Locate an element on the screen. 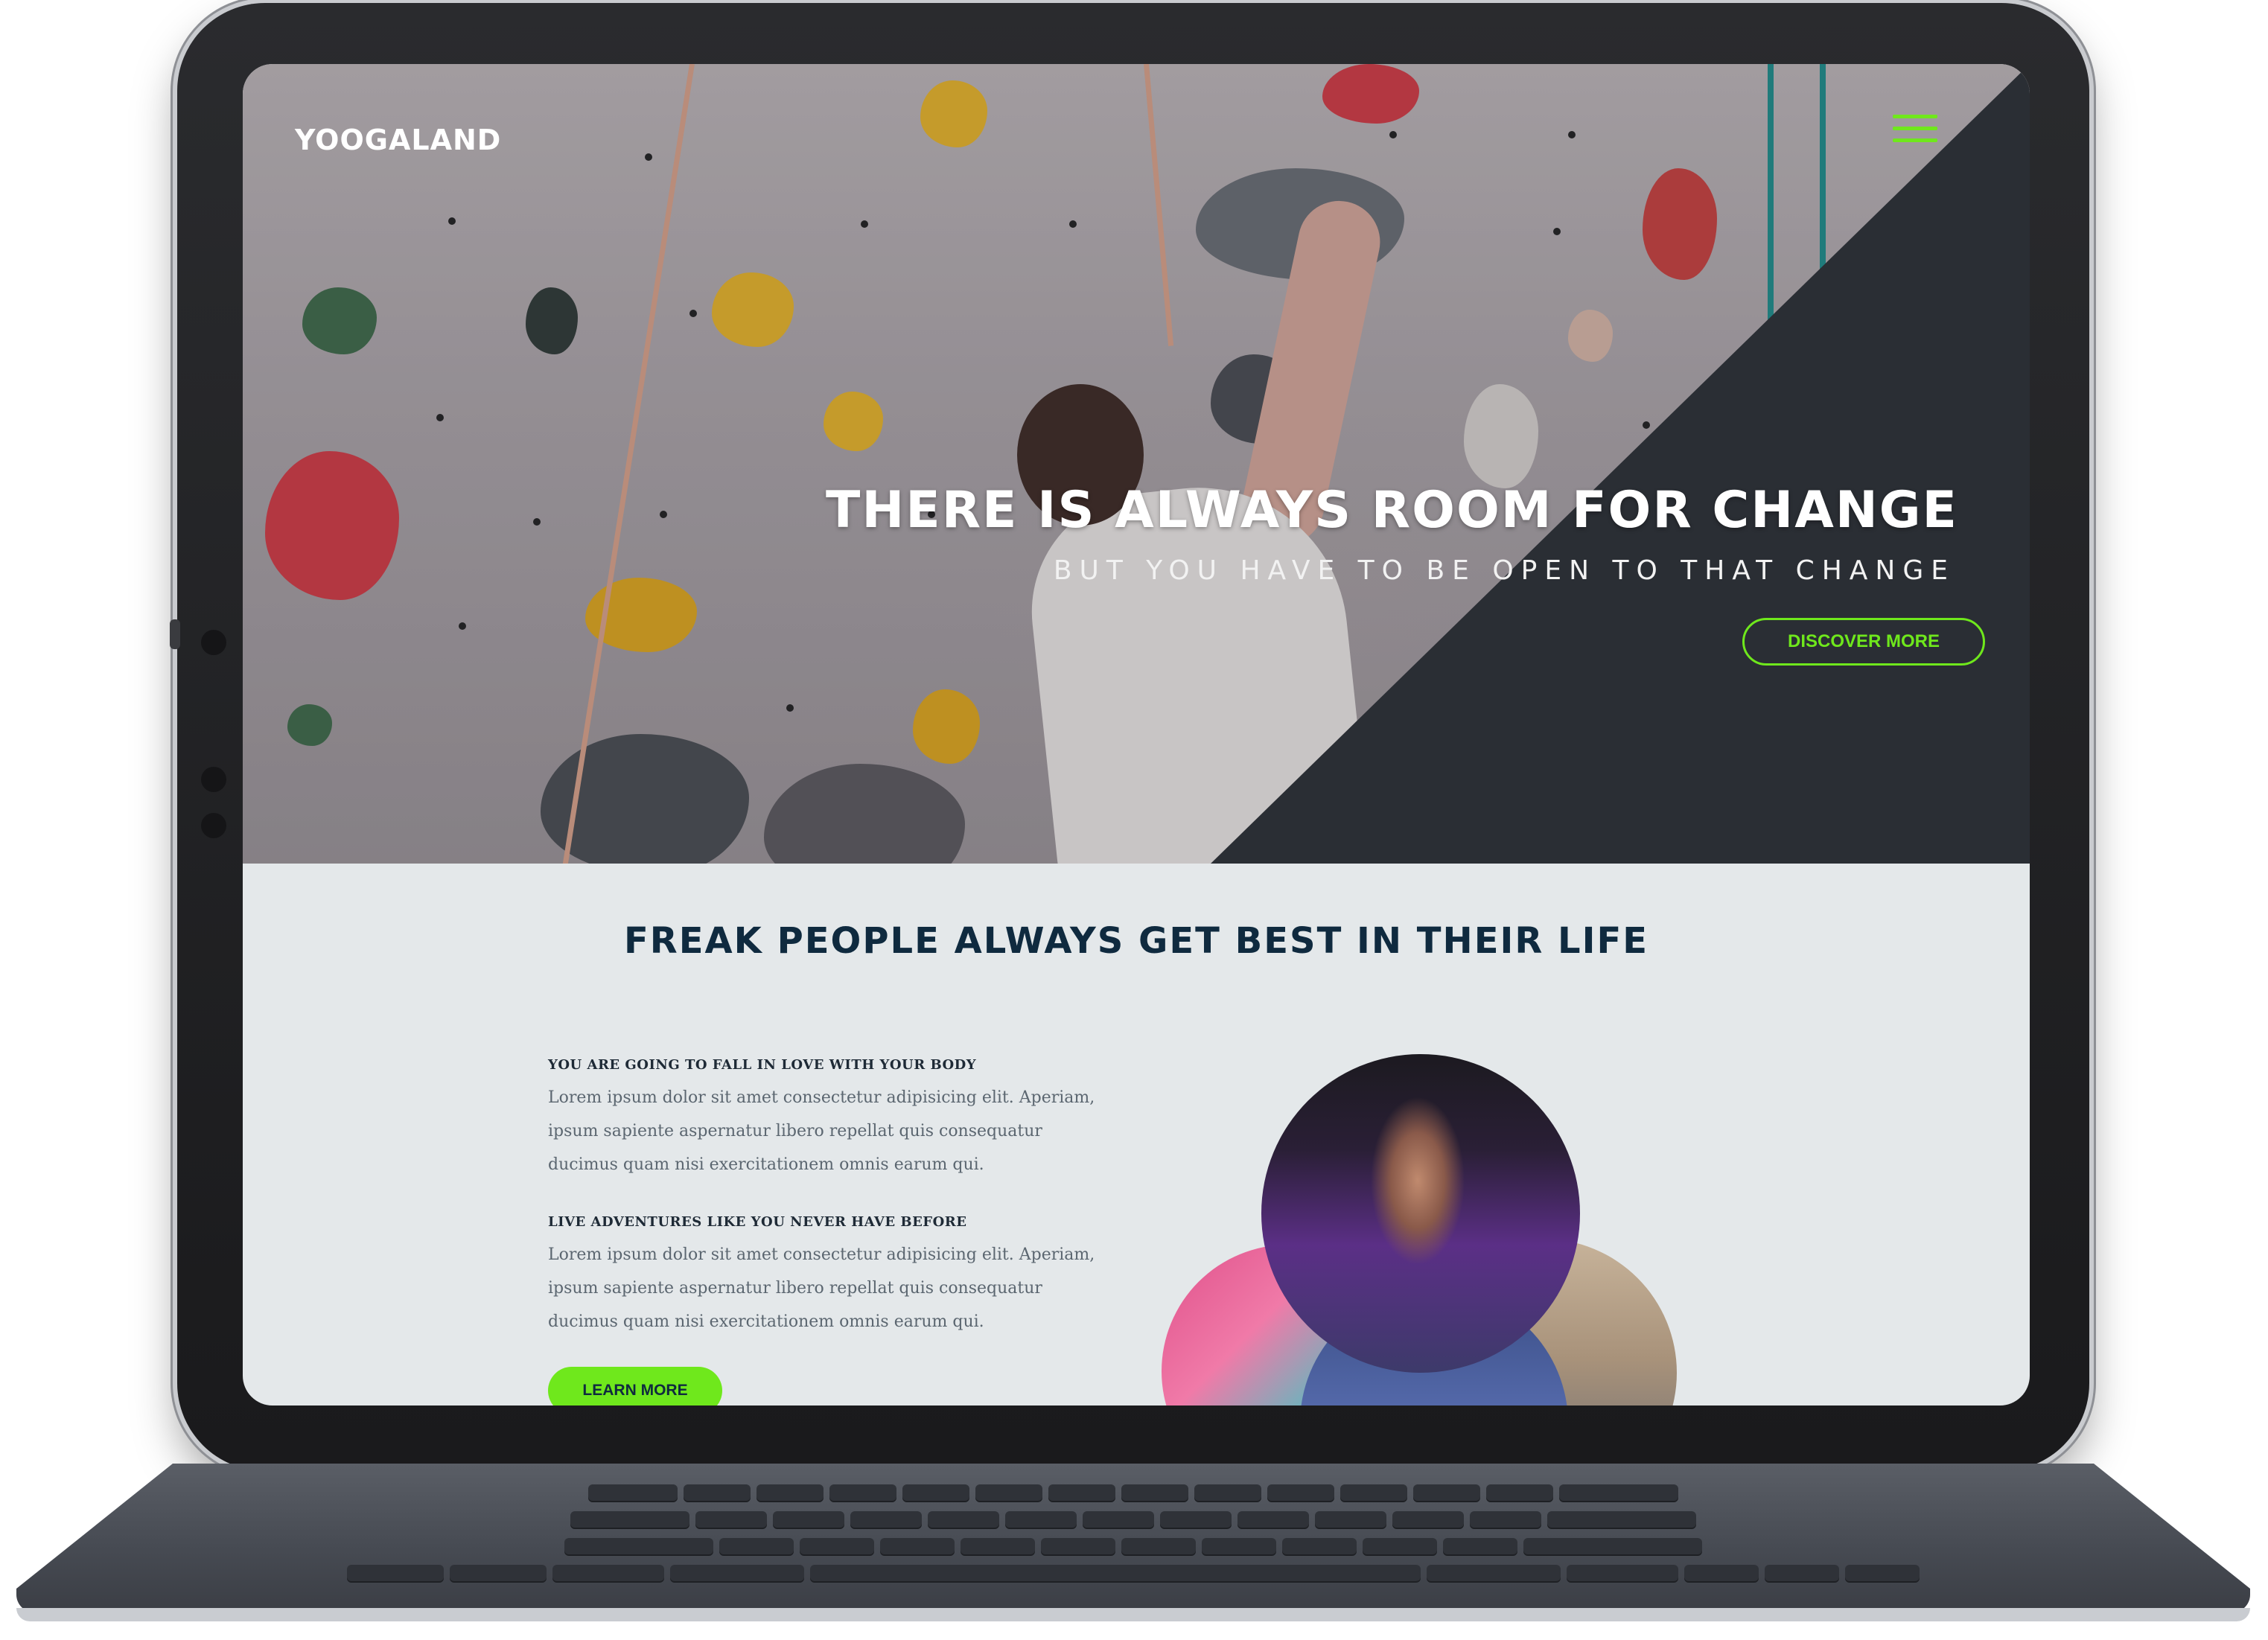  learn-more-button: LEARN MORE is located at coordinates (635, 1386).